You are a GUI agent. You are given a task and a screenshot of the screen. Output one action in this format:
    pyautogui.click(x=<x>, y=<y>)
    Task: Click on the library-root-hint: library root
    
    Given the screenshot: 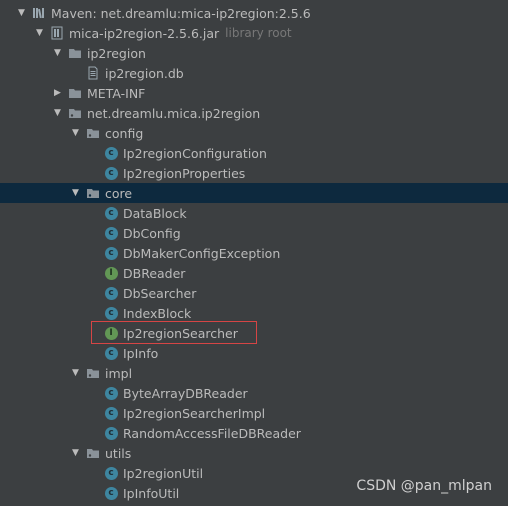 What is the action you would take?
    pyautogui.click(x=258, y=33)
    